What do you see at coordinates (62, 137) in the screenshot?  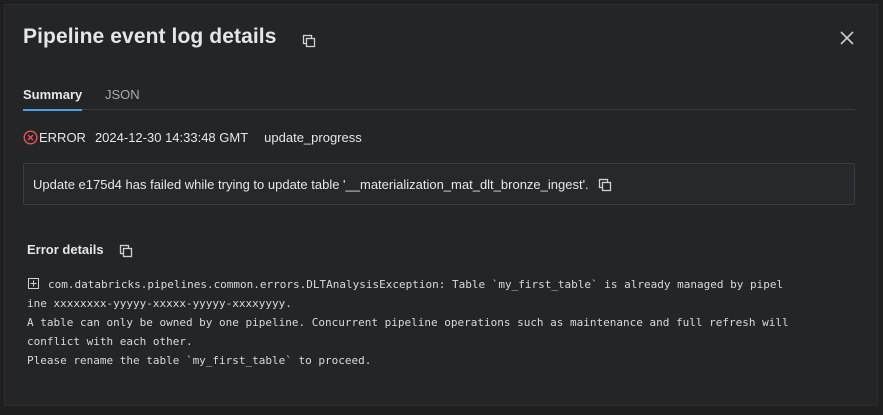 I see `event-level: ERROR` at bounding box center [62, 137].